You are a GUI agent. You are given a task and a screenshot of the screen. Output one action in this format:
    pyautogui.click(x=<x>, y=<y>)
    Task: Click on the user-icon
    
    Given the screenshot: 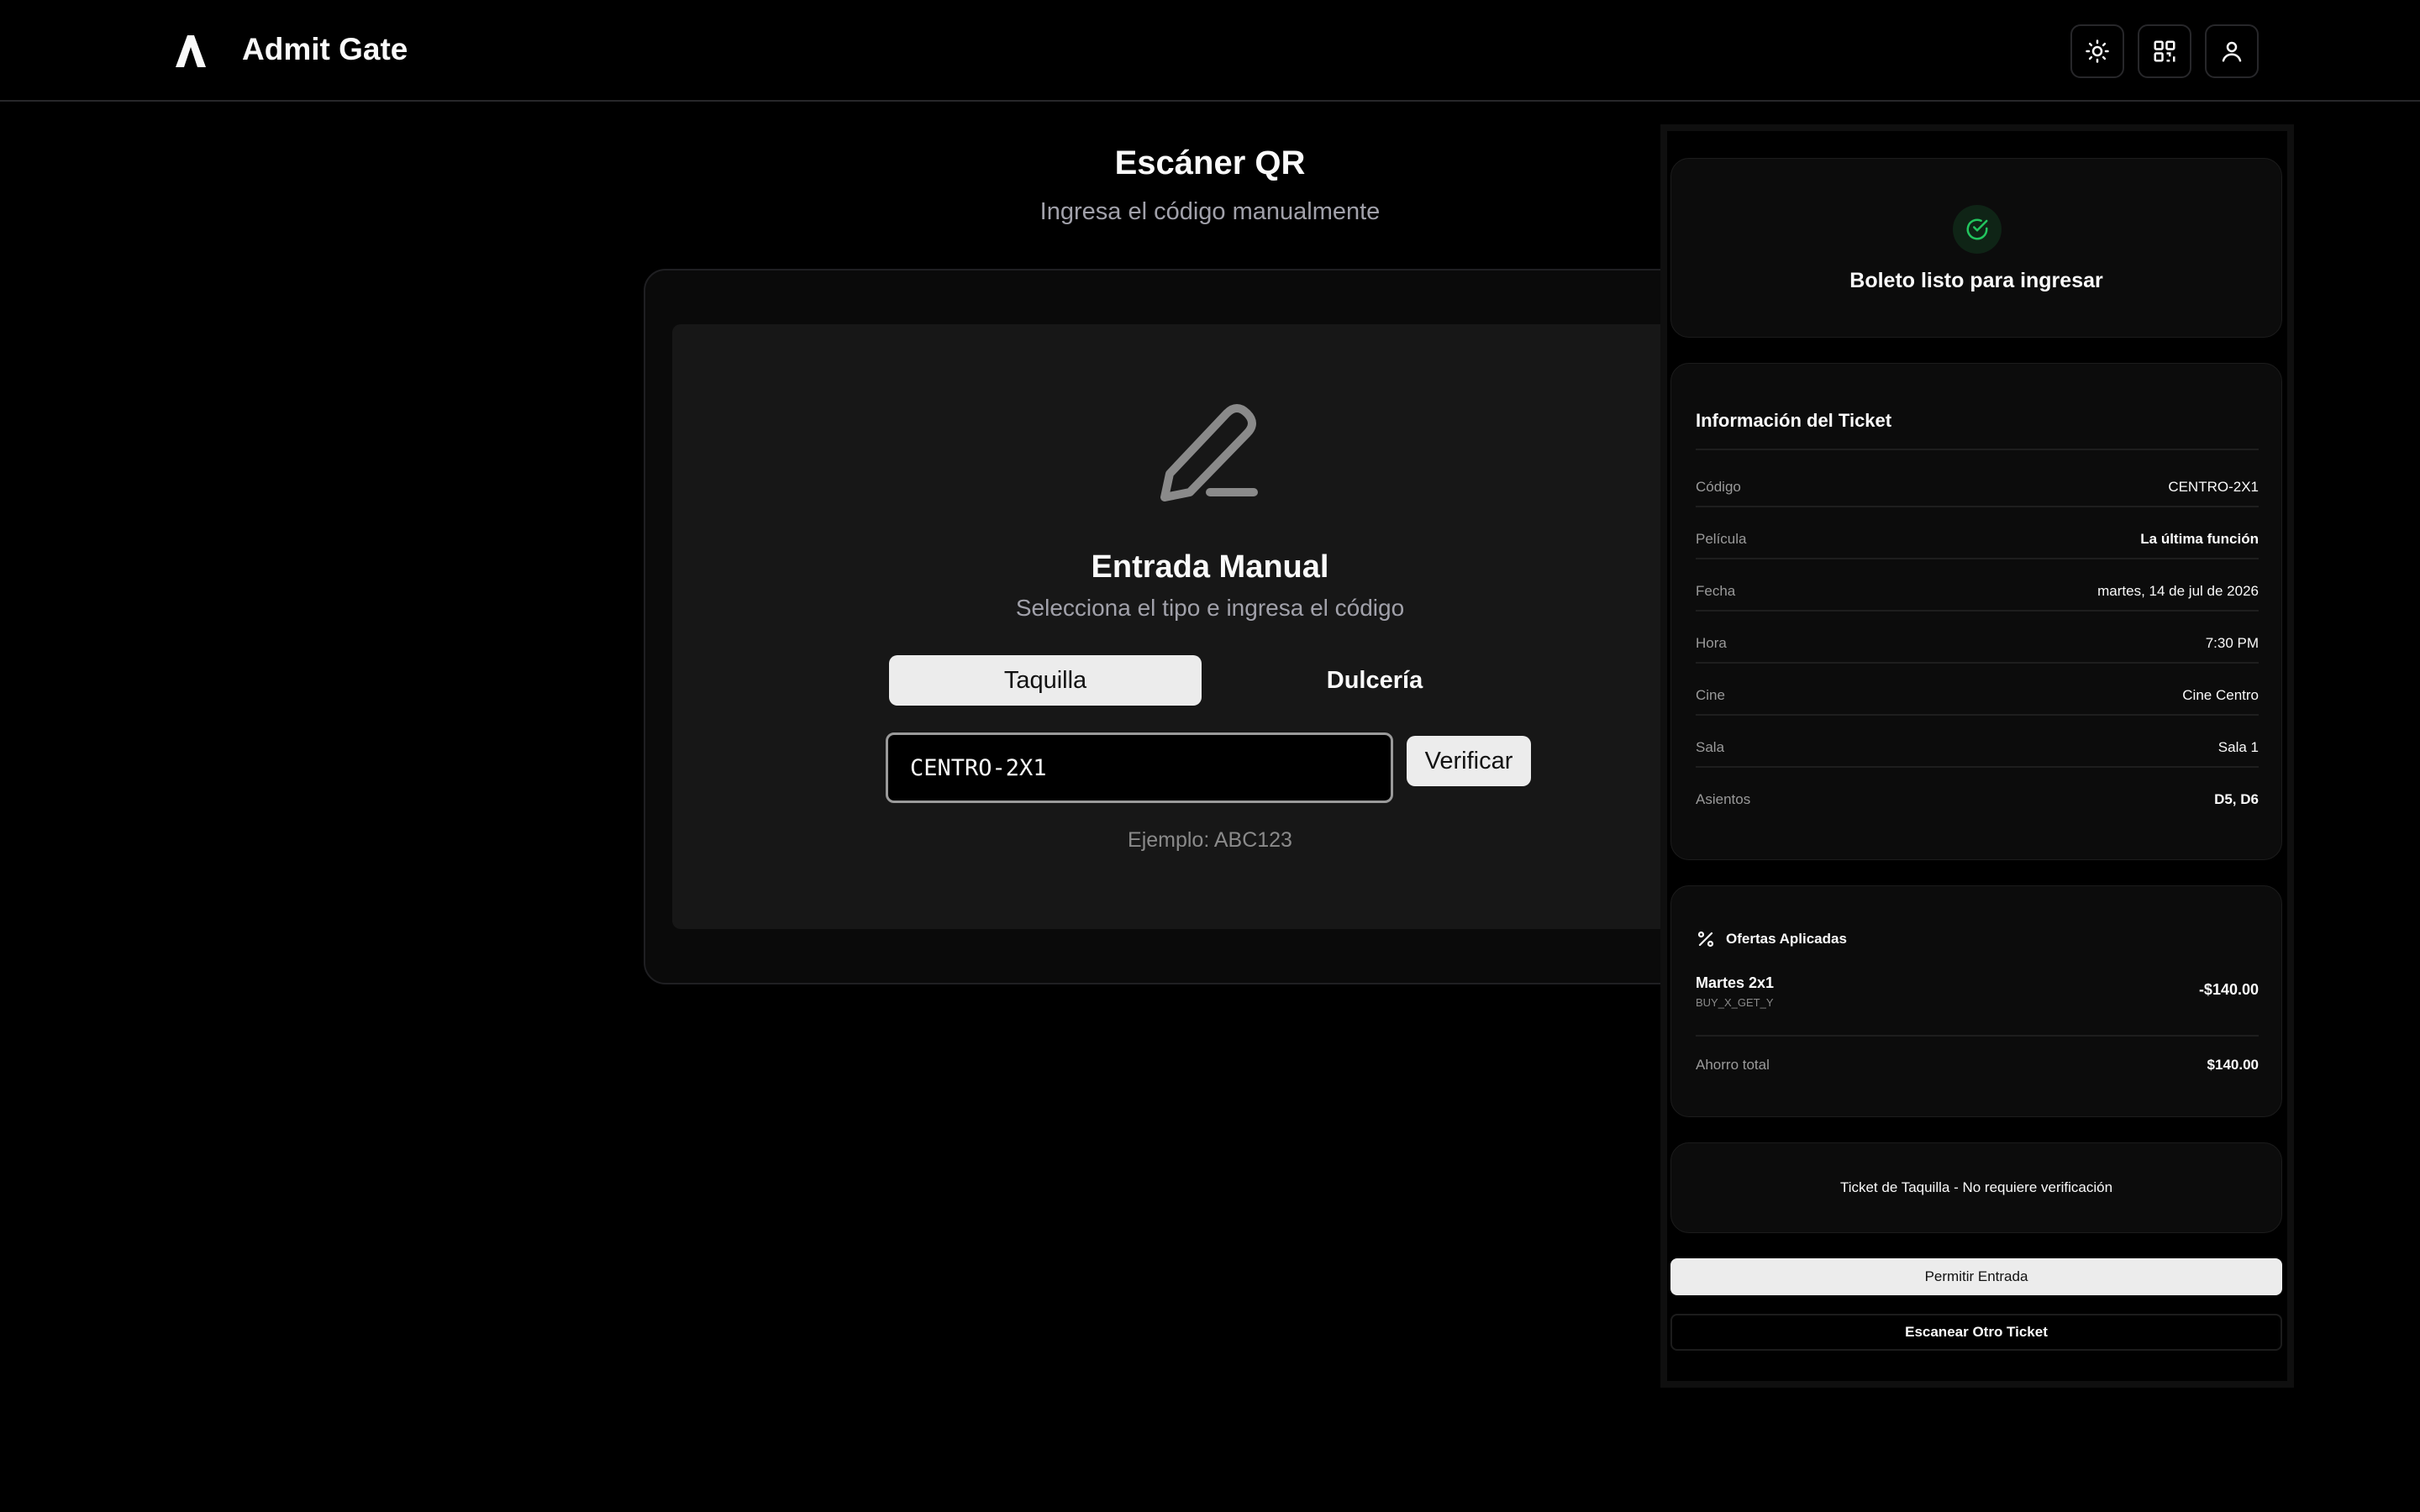 What is the action you would take?
    pyautogui.click(x=2232, y=51)
    